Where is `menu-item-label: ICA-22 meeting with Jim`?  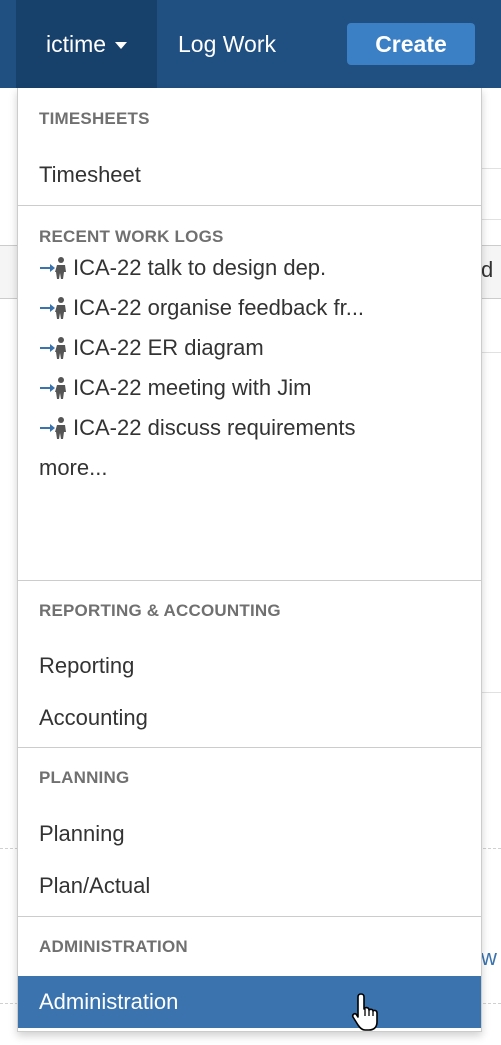
menu-item-label: ICA-22 meeting with Jim is located at coordinates (192, 387).